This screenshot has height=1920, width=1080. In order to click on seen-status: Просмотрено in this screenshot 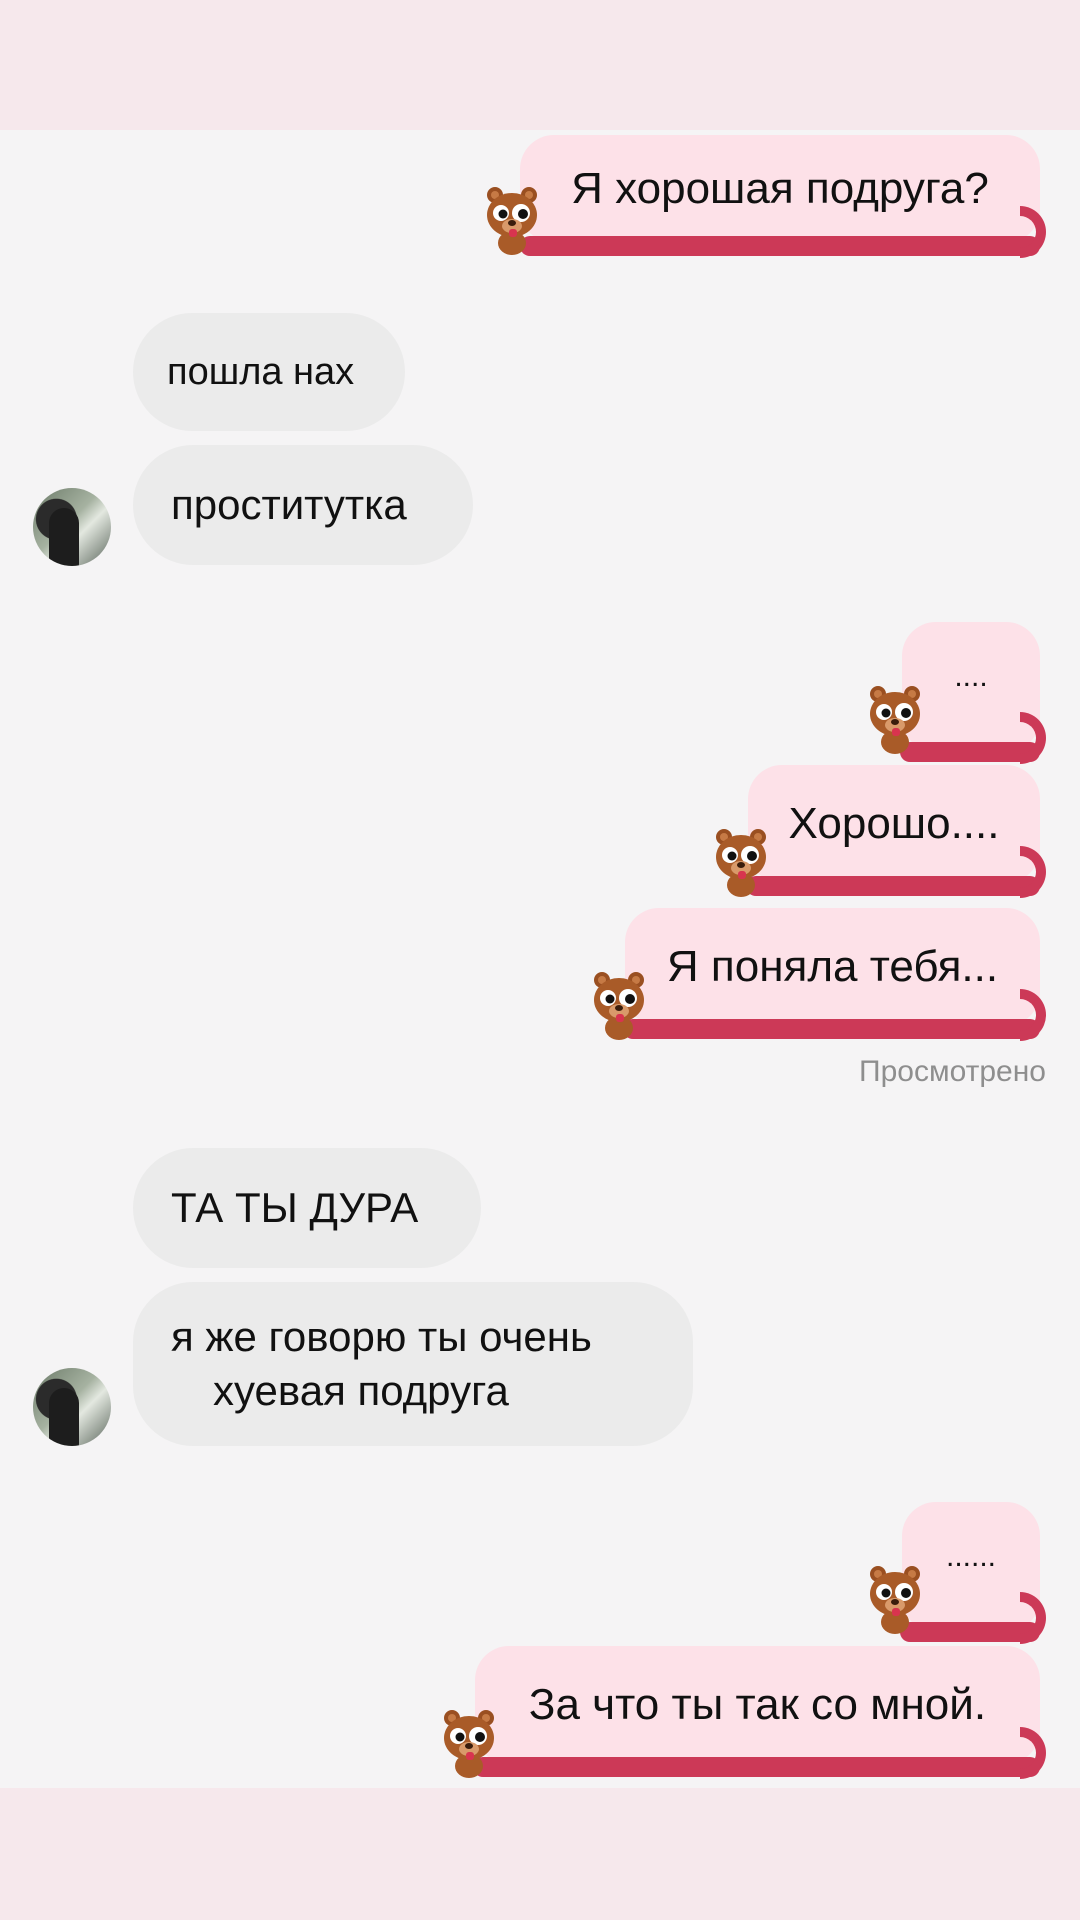, I will do `click(952, 1071)`.